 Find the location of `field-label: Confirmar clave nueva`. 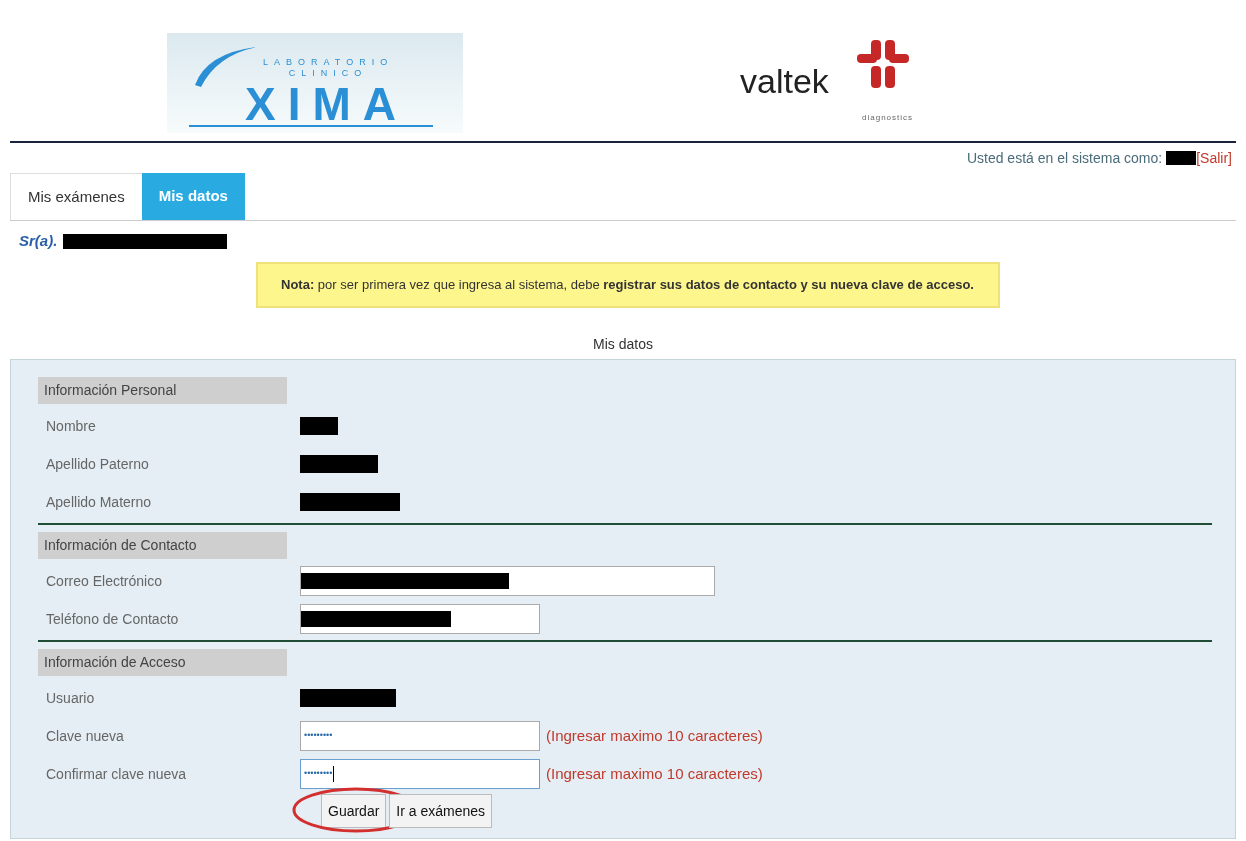

field-label: Confirmar clave nueva is located at coordinates (116, 774).